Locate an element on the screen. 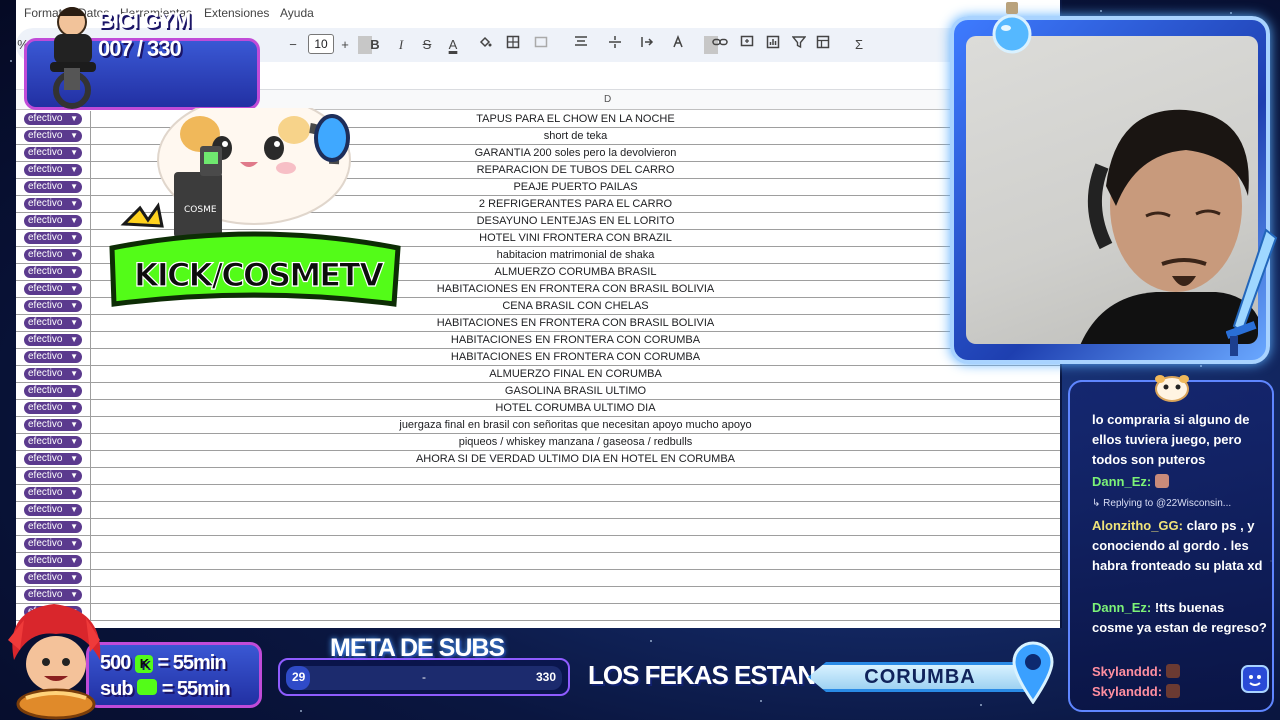  text-rotation-icon is located at coordinates (680, 44).